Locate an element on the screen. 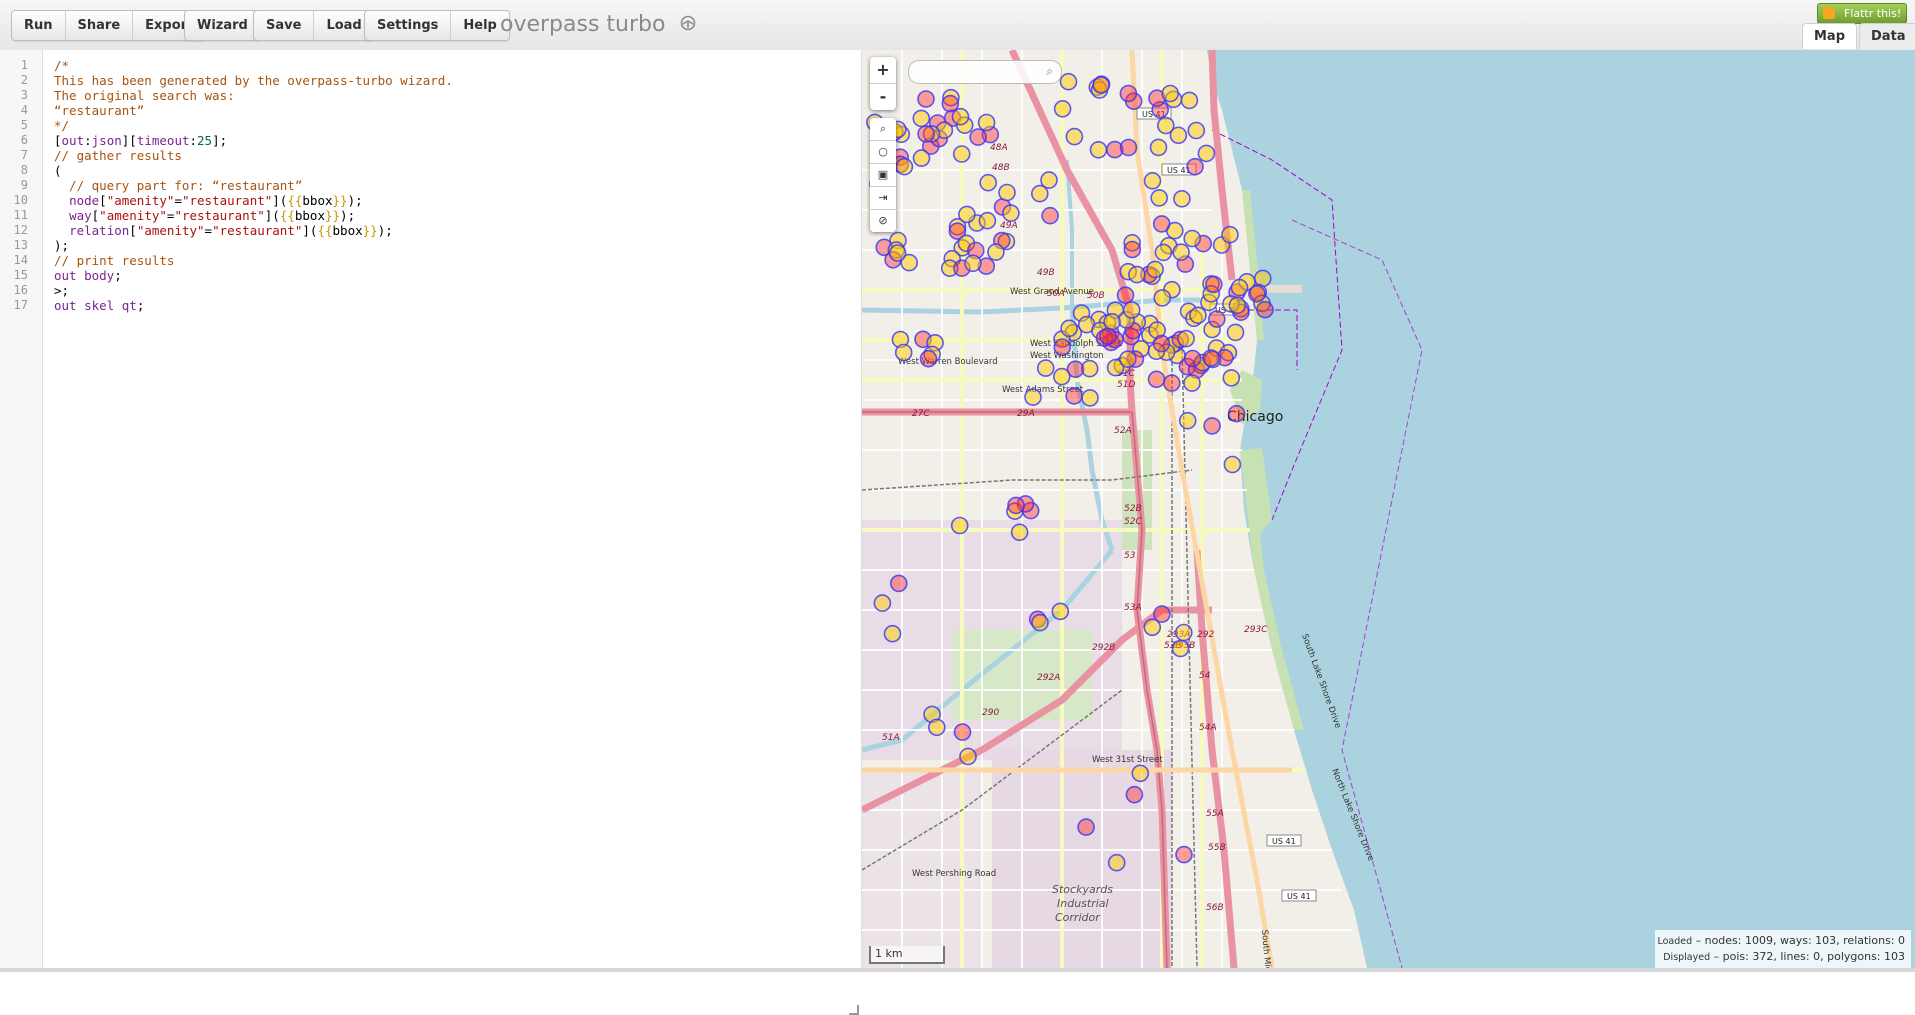  flattr-button: Flattr this! is located at coordinates (1862, 13).